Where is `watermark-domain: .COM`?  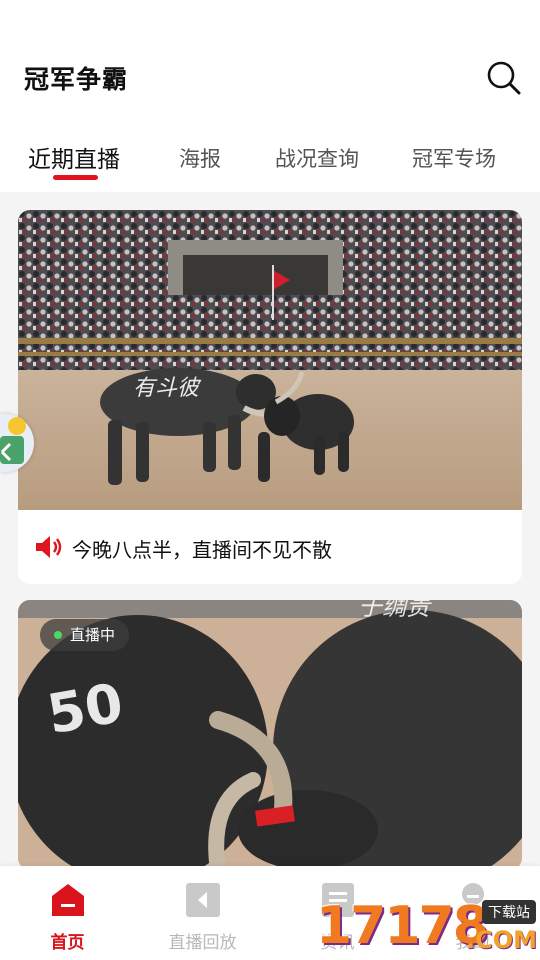 watermark-domain: .COM is located at coordinates (502, 940).